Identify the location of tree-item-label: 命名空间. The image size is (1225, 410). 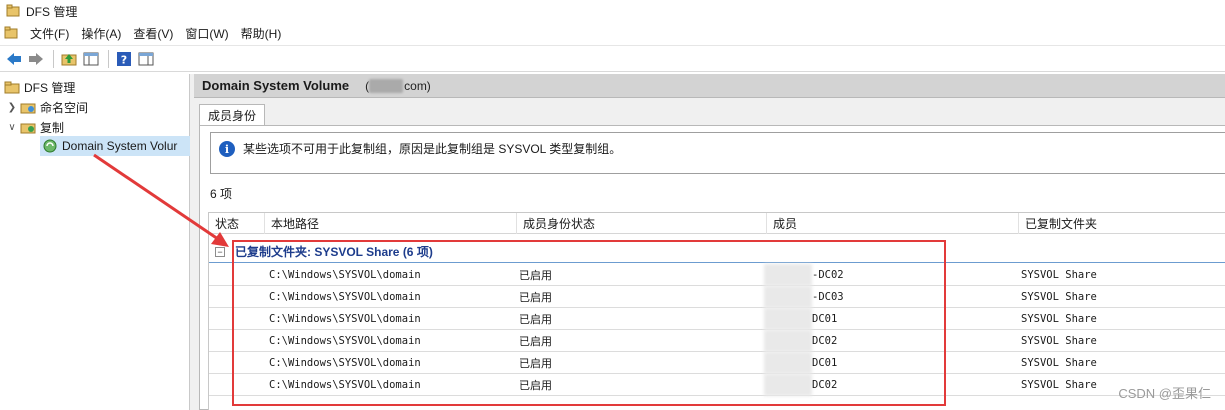
(64, 107).